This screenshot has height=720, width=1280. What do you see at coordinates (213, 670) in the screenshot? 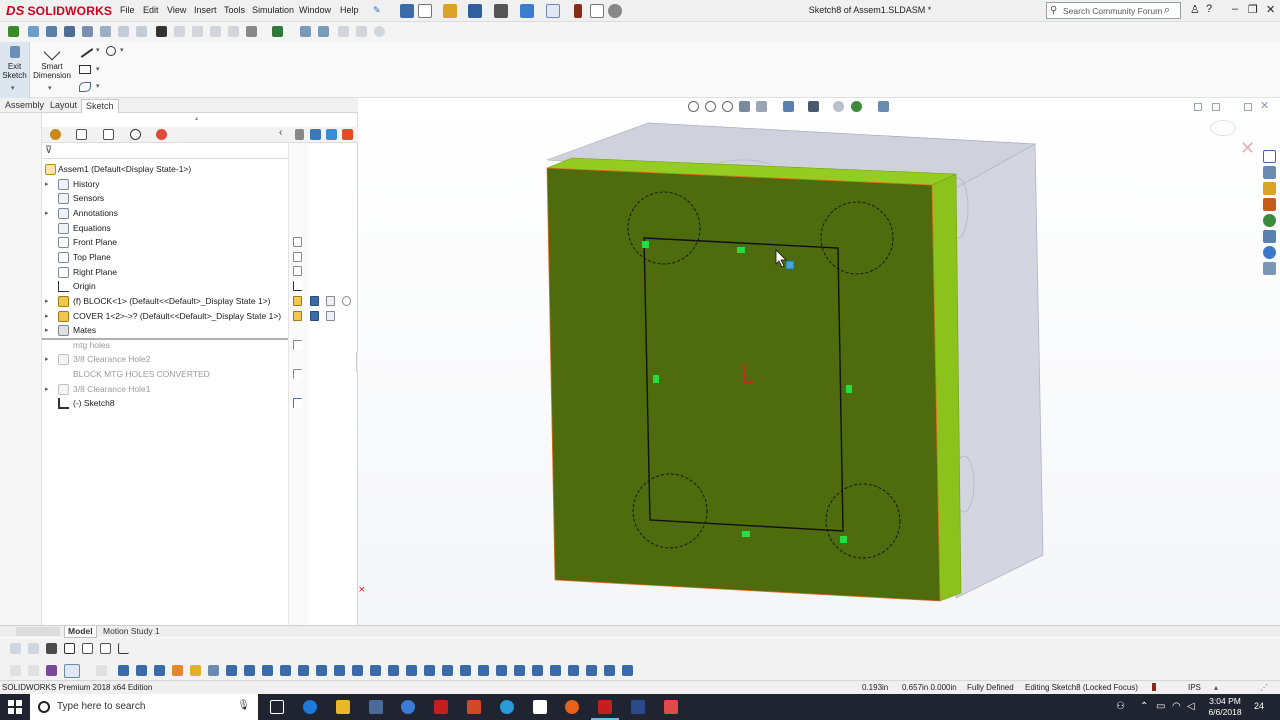
I see `filter-surface-bodies-icon` at bounding box center [213, 670].